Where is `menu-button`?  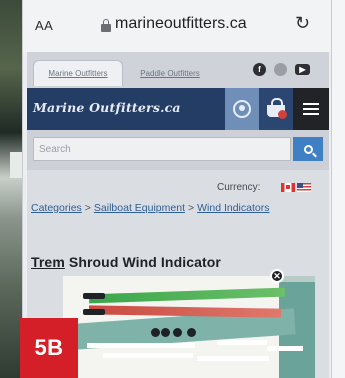
menu-button is located at coordinates (311, 109).